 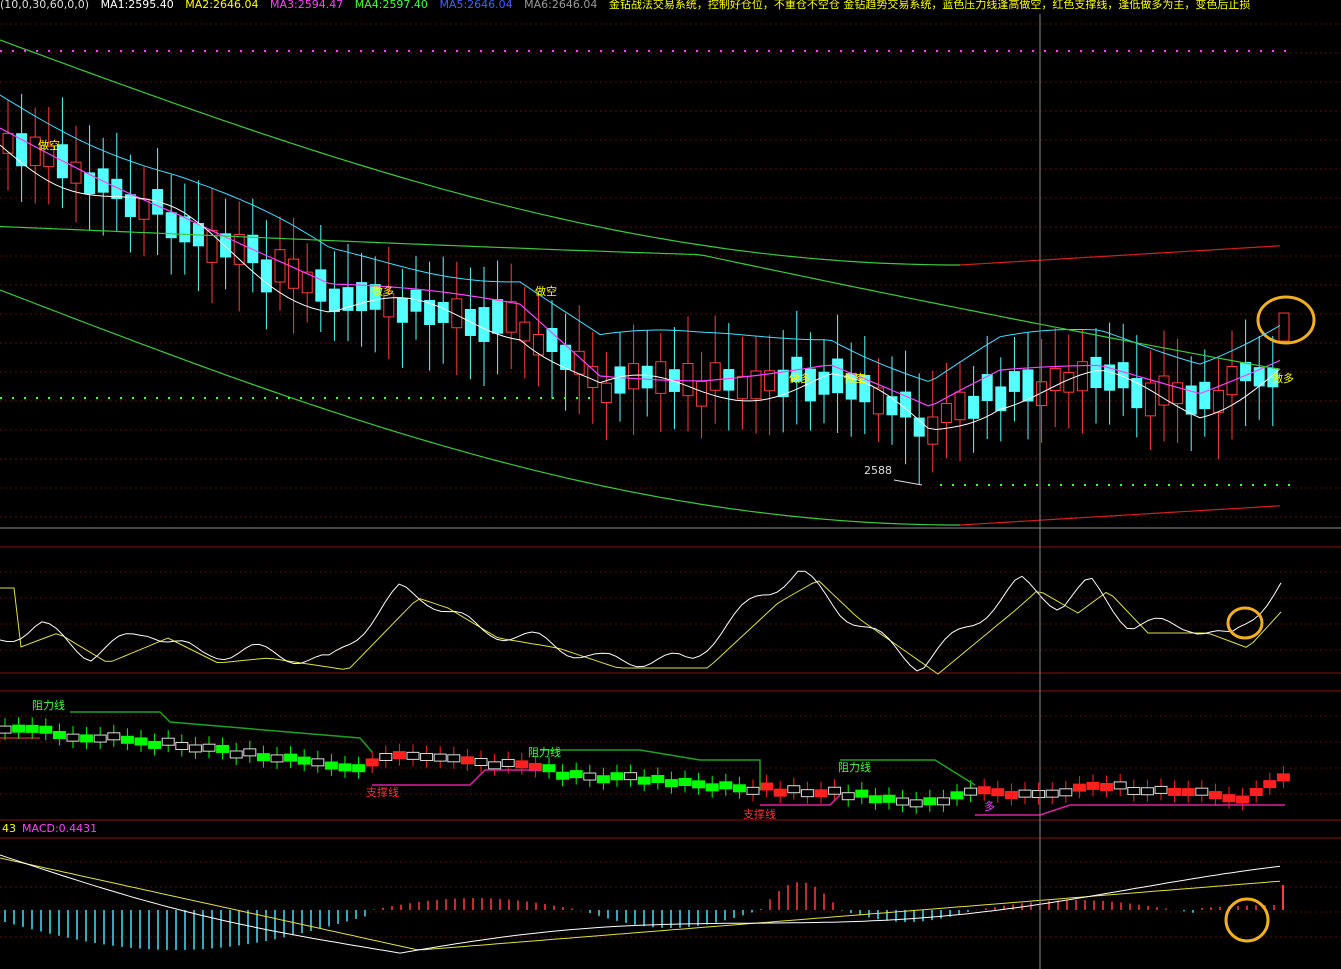 What do you see at coordinates (1120, 255) in the screenshot?
I see `upper-band-line` at bounding box center [1120, 255].